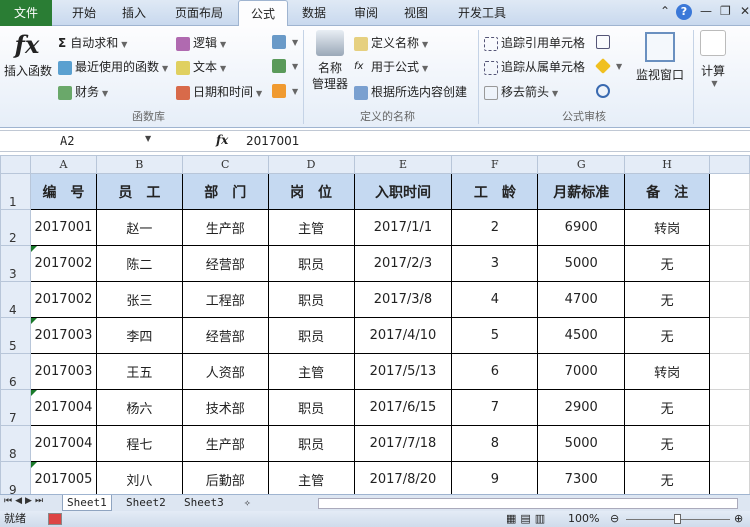 Image resolution: width=750 pixels, height=527 pixels. Describe the element at coordinates (677, 519) in the screenshot. I see `zoom-slider-thumb` at that location.